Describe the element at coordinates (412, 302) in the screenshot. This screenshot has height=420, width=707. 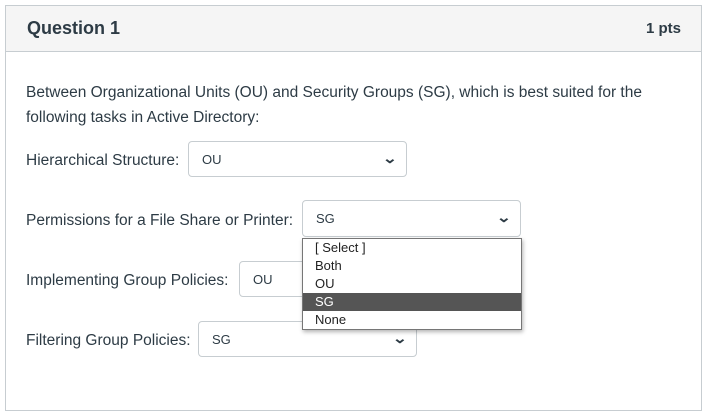
I see `option-sg: SG` at that location.